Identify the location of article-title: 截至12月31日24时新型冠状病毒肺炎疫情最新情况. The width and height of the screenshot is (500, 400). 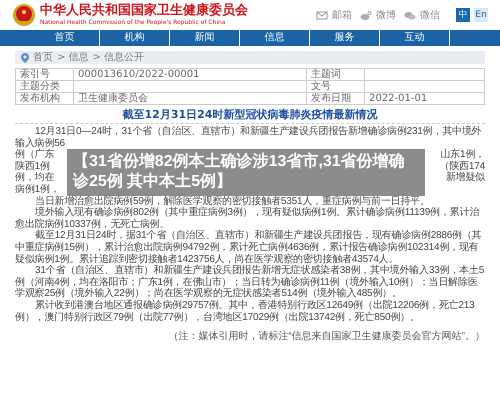
(250, 114).